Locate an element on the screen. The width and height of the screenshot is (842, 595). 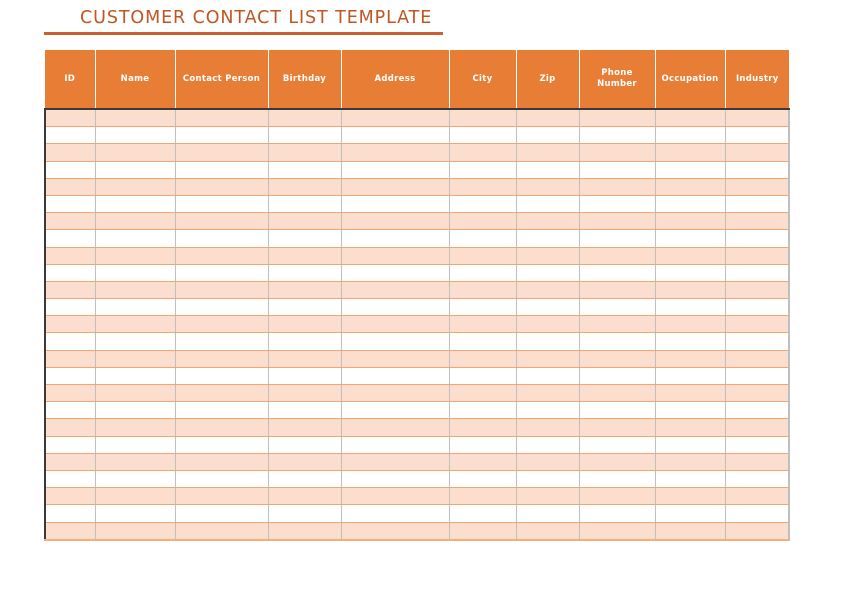
column-header-city: City is located at coordinates (482, 80).